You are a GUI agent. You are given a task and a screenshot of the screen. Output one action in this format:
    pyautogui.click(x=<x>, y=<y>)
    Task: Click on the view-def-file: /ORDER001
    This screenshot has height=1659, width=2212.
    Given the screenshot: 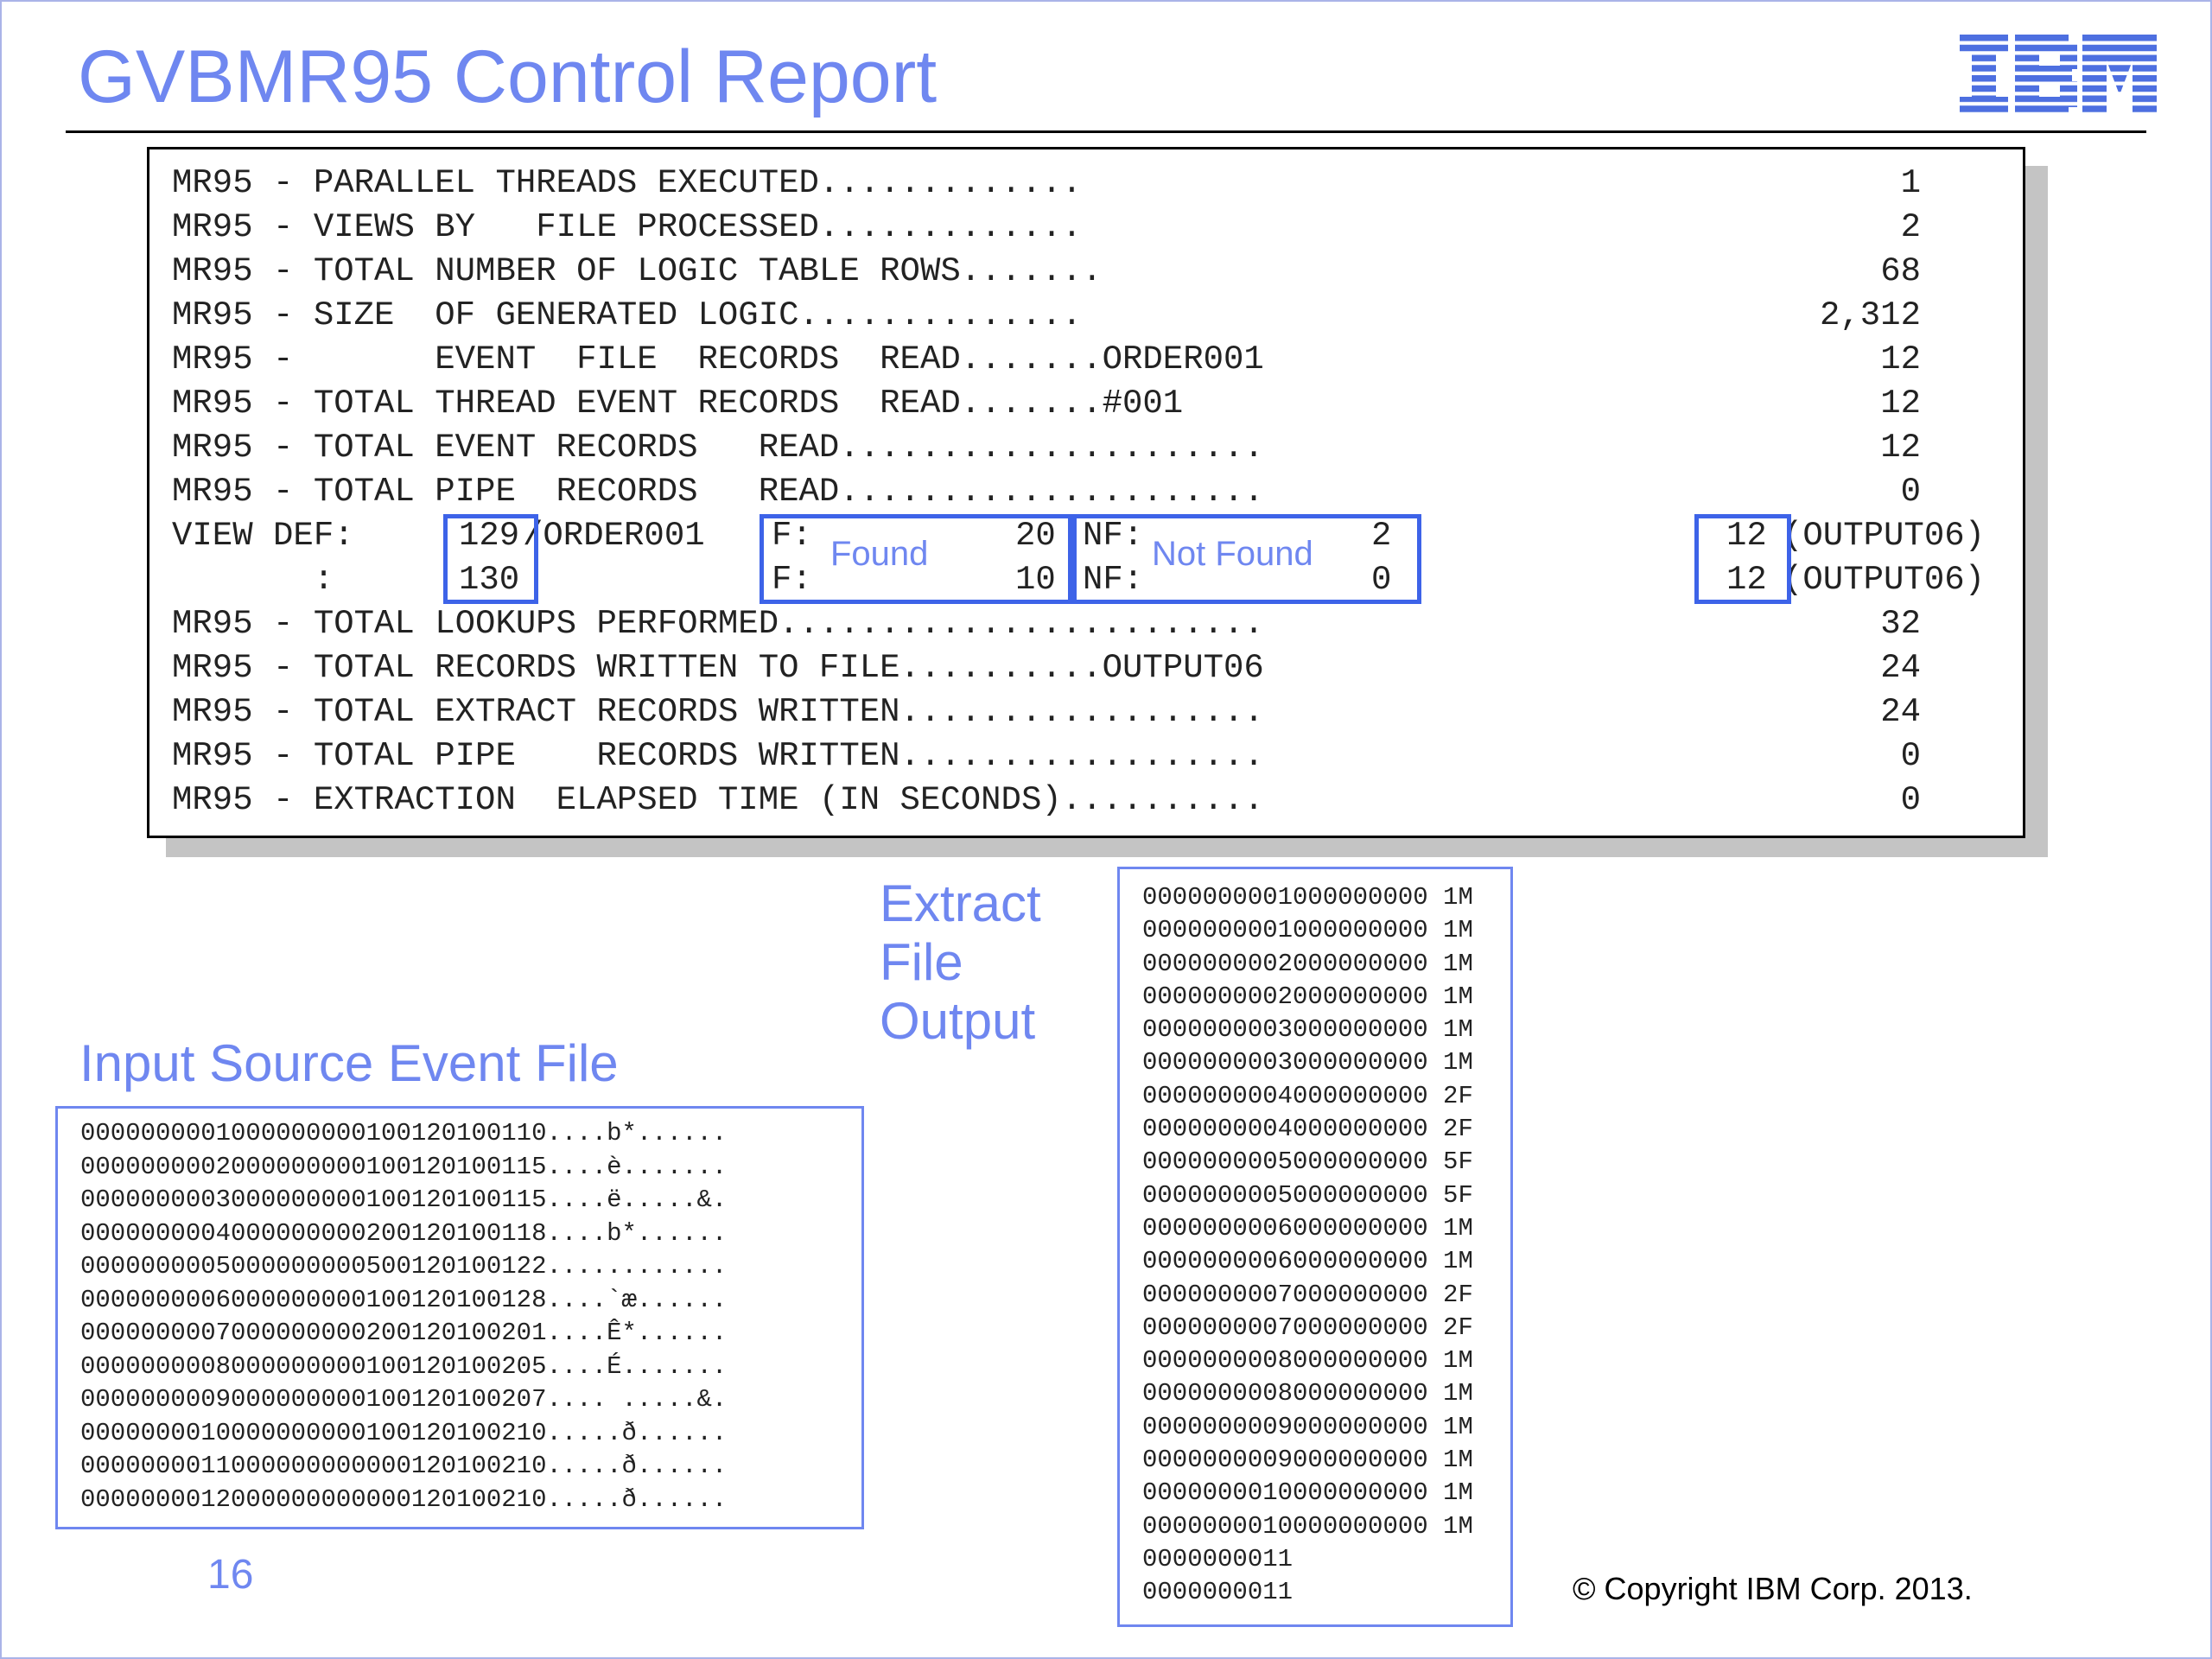 What is the action you would take?
    pyautogui.click(x=614, y=536)
    